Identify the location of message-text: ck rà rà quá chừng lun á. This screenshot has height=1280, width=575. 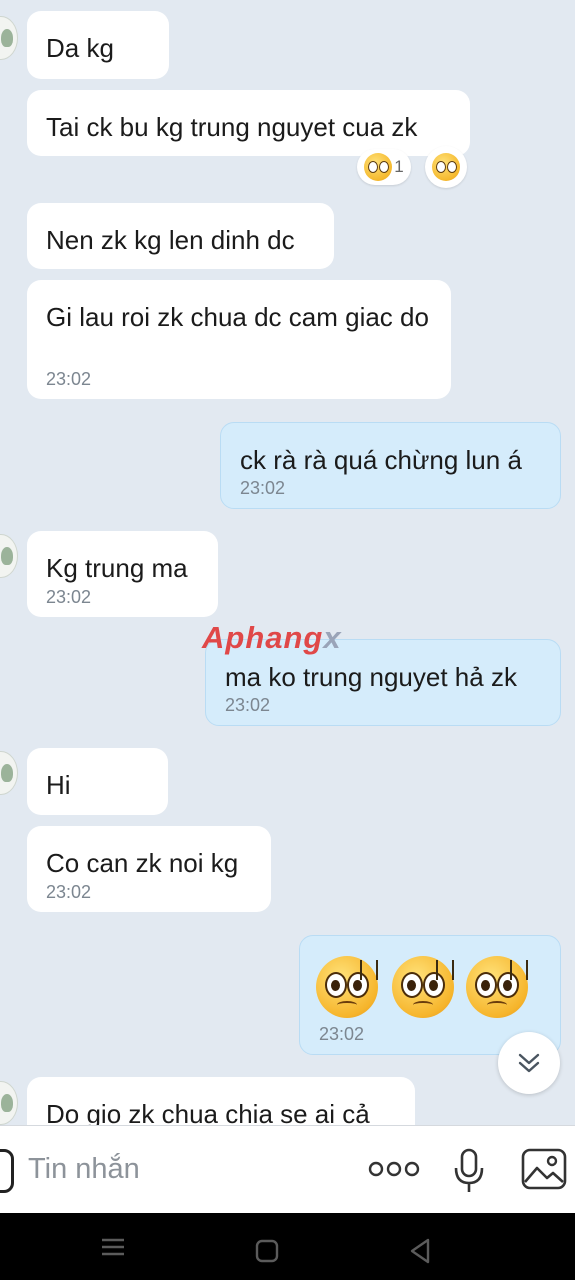
(381, 460).